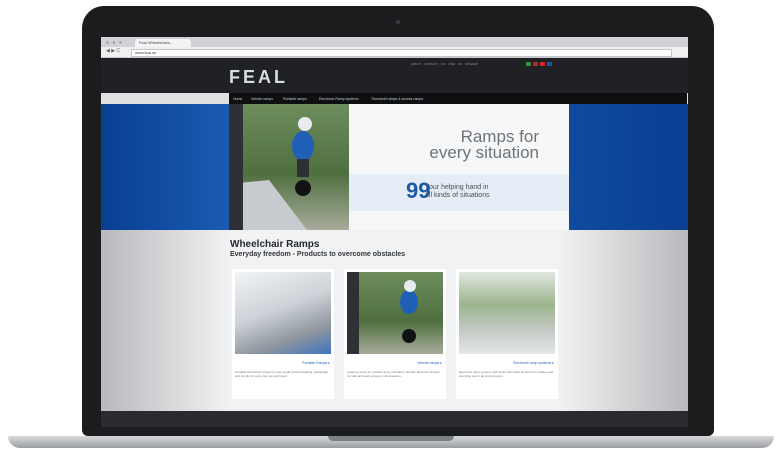 This screenshot has height=453, width=782. What do you see at coordinates (398, 22) in the screenshot?
I see `webcam` at bounding box center [398, 22].